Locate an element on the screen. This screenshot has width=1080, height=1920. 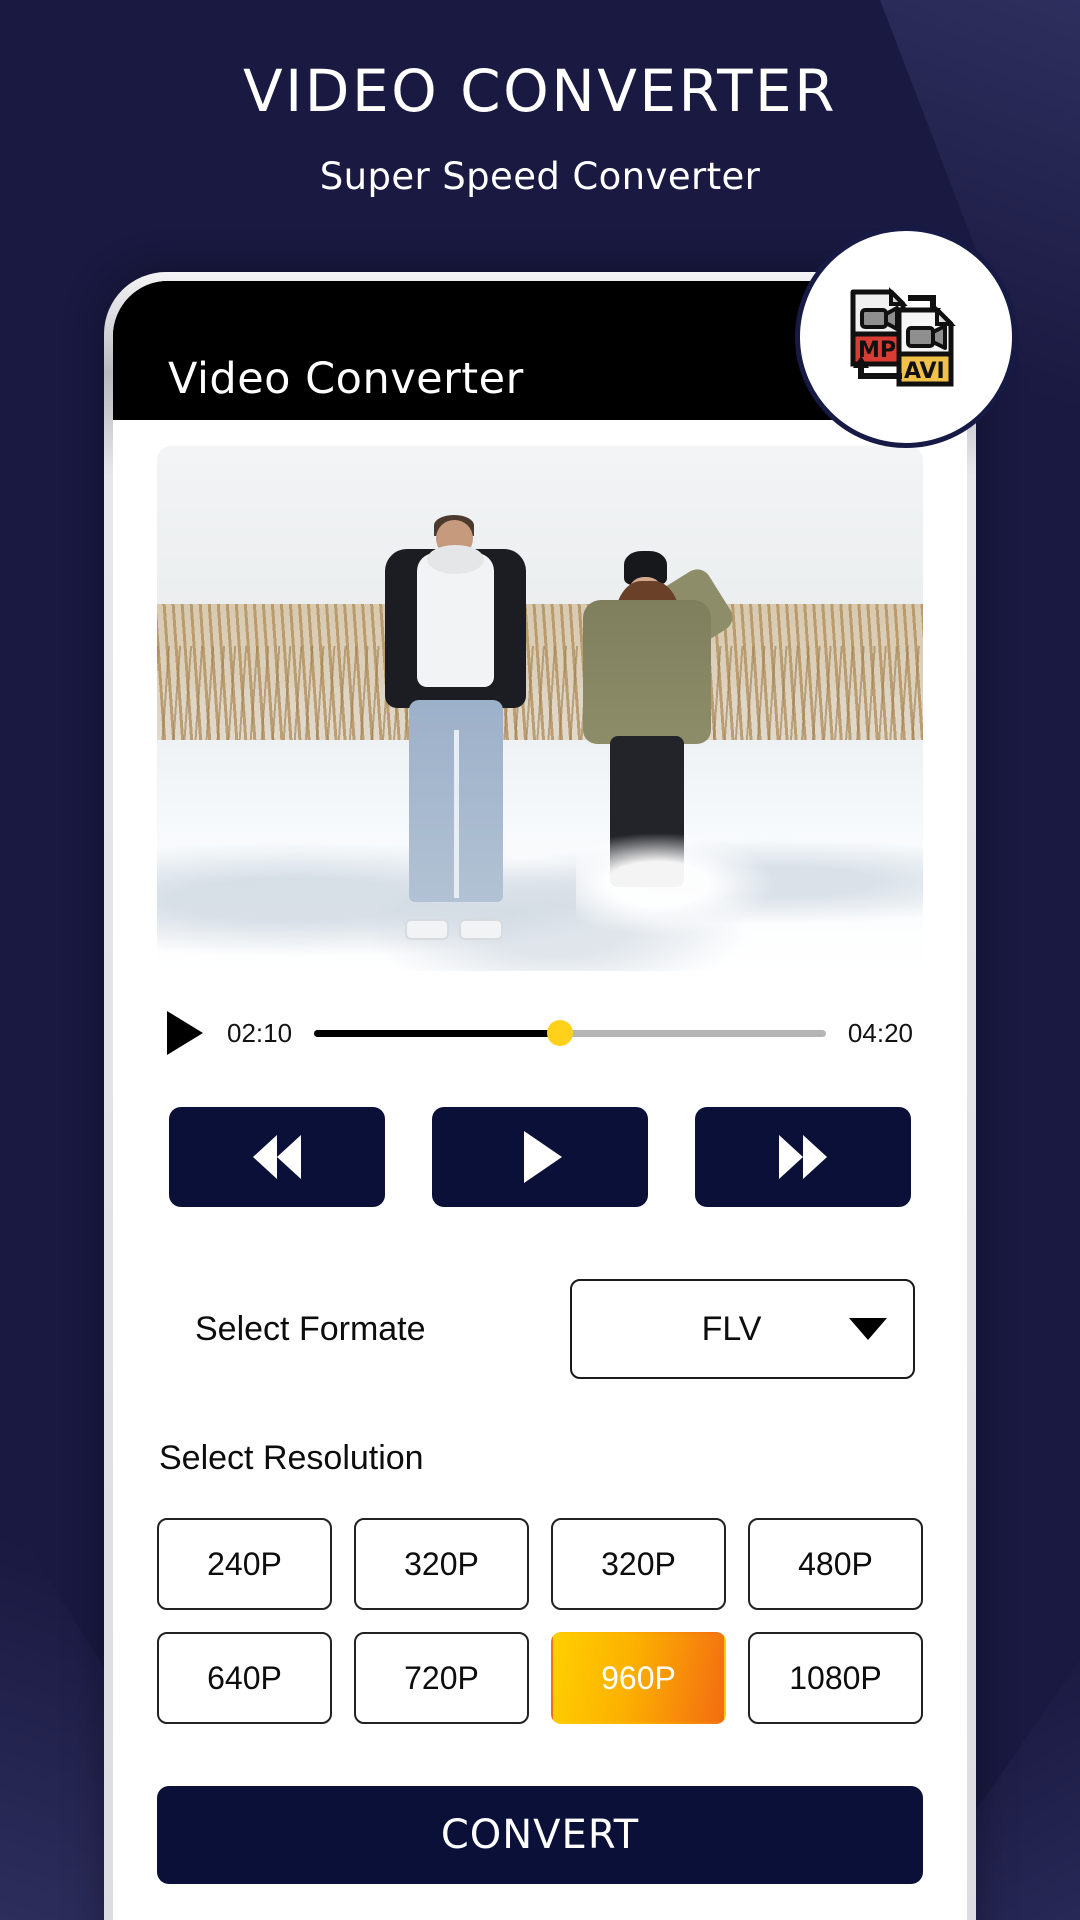
resolution-label: Select Resolution is located at coordinates (291, 1458).